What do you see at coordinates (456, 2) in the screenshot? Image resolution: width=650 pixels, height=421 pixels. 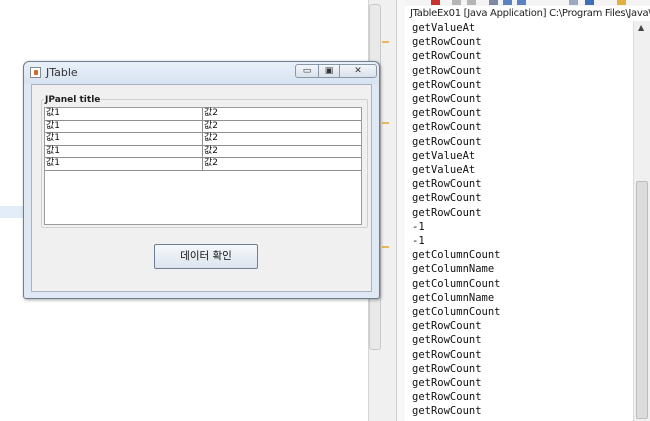 I see `remove-launch-icon` at bounding box center [456, 2].